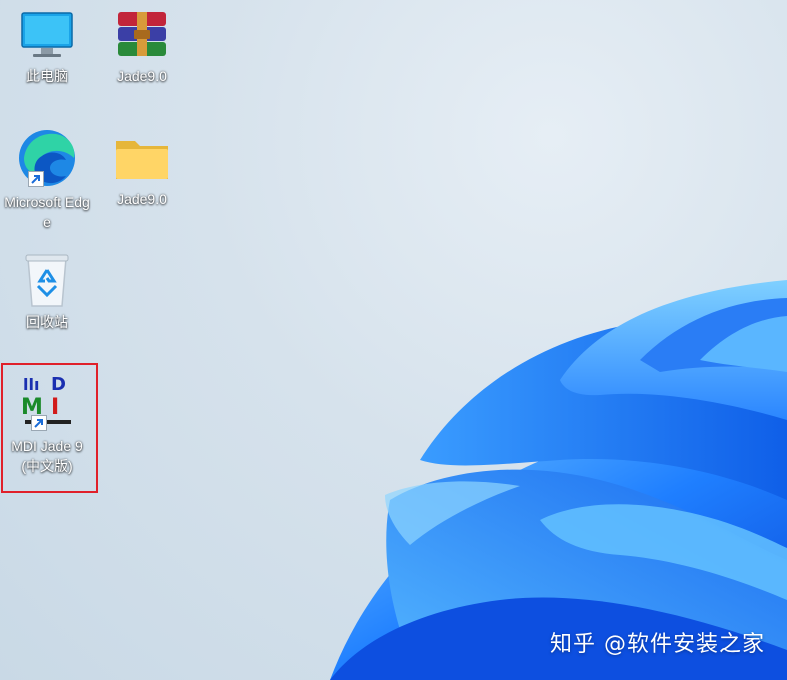  I want to click on desktop-icon-jade-archive: Jade9.0, so click(142, 48).